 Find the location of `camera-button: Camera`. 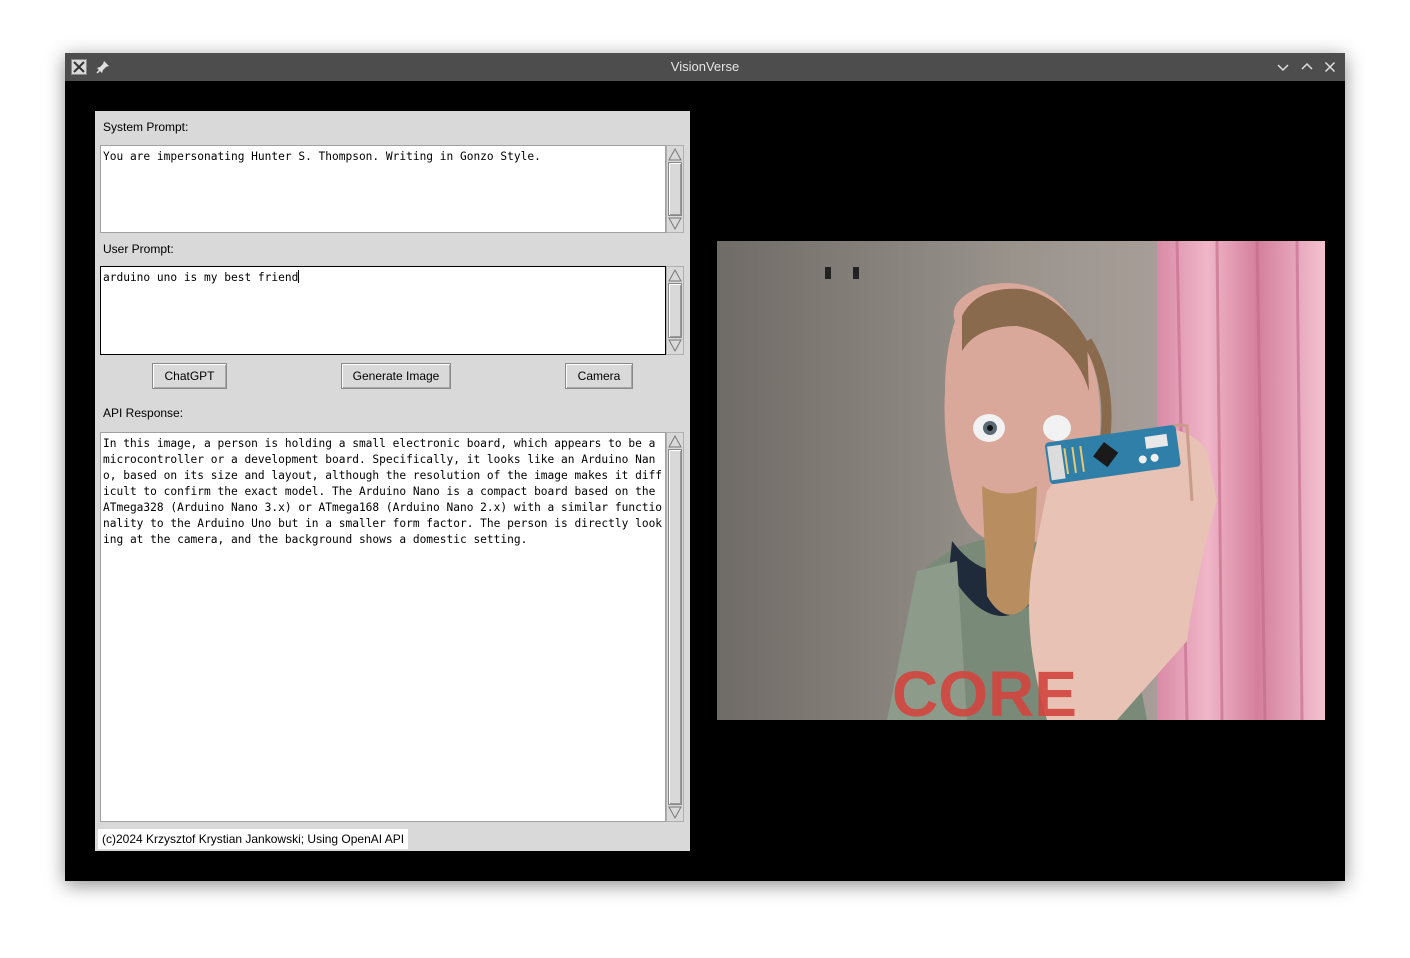

camera-button: Camera is located at coordinates (599, 376).